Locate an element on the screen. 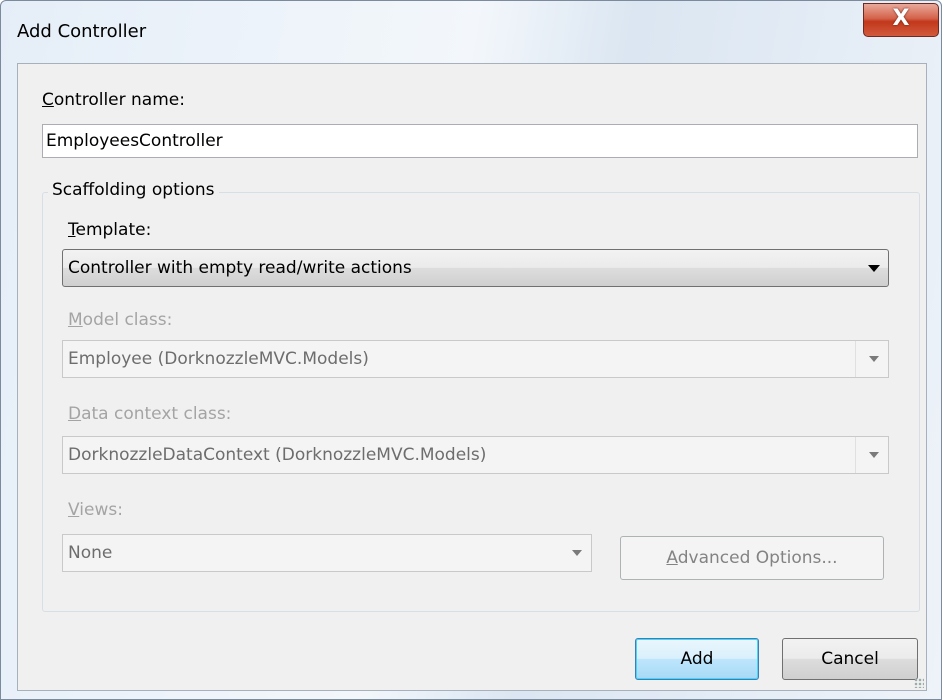 The image size is (942, 700). template-selected-value: Controller with empty read/write actions is located at coordinates (240, 268).